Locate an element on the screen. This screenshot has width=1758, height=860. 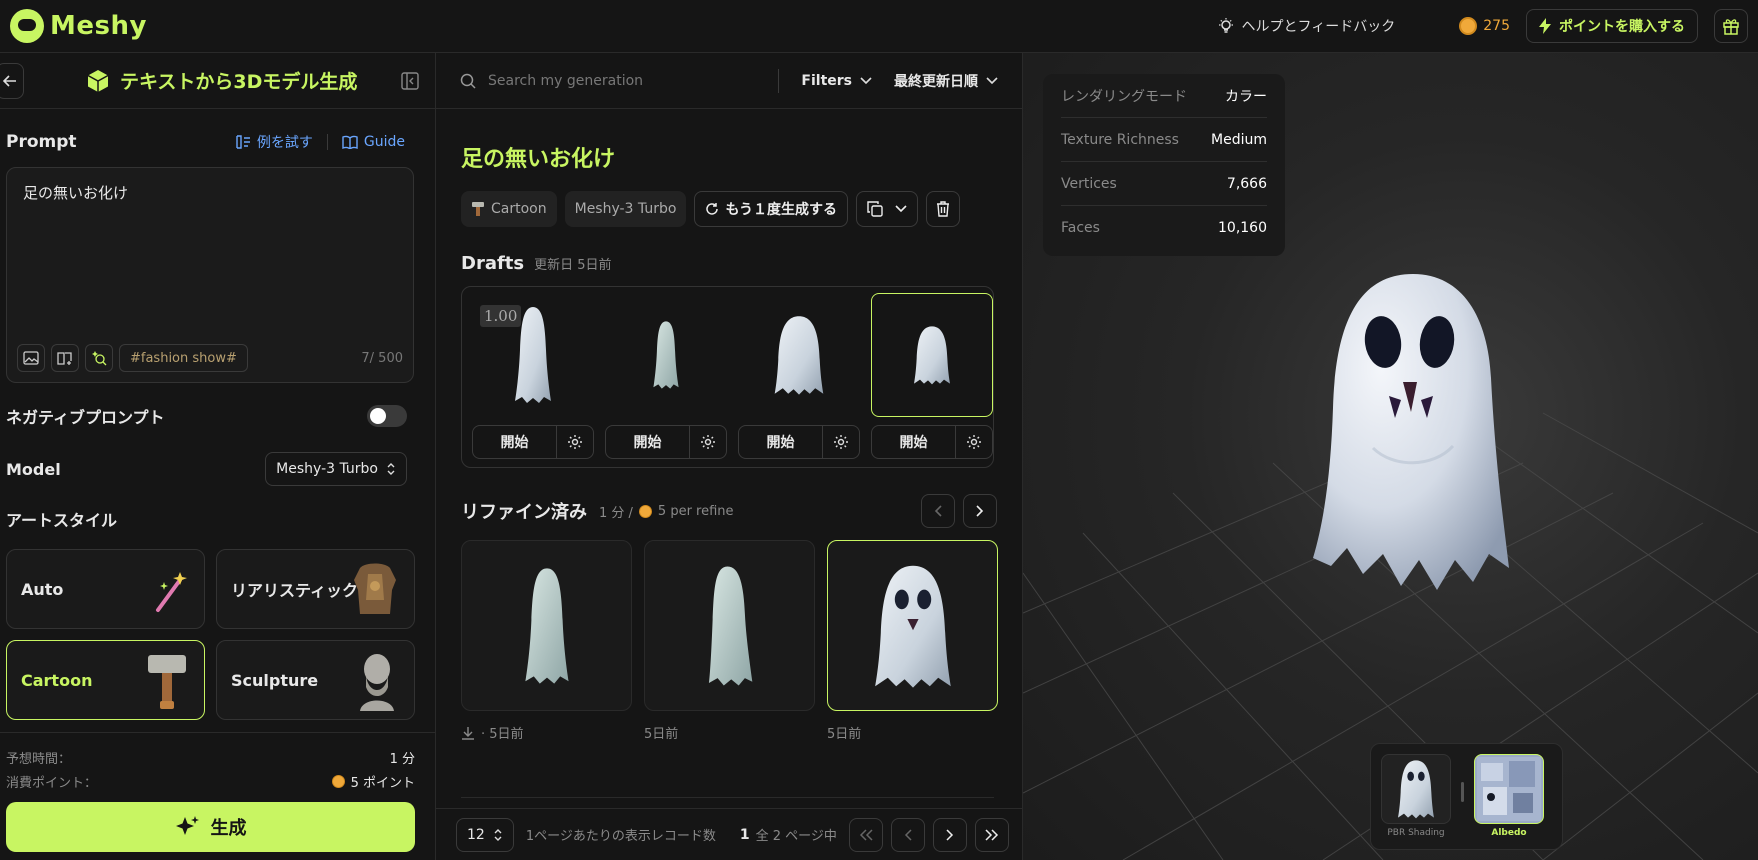
info-key: Vertices is located at coordinates (1089, 183).